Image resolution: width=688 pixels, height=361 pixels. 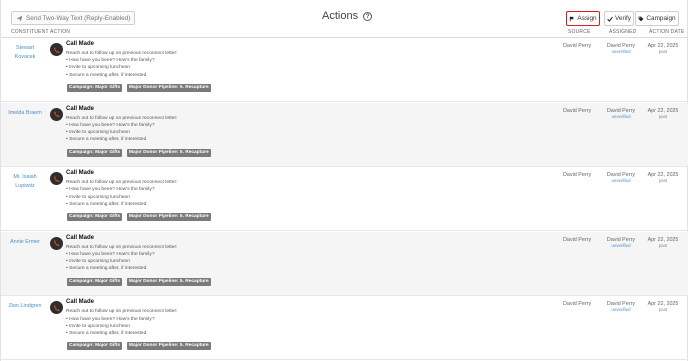 What do you see at coordinates (25, 306) in the screenshot?
I see `constituent-link: Zion Lindgren` at bounding box center [25, 306].